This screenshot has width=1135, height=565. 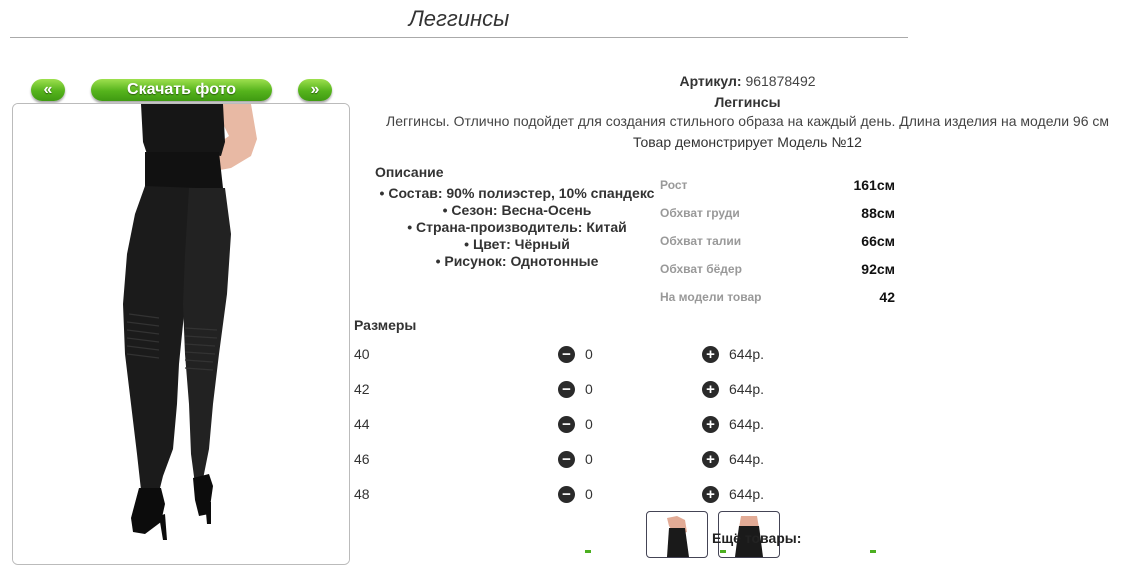 What do you see at coordinates (747, 142) in the screenshot?
I see `model-note: Товар демонстрирует Модель №12` at bounding box center [747, 142].